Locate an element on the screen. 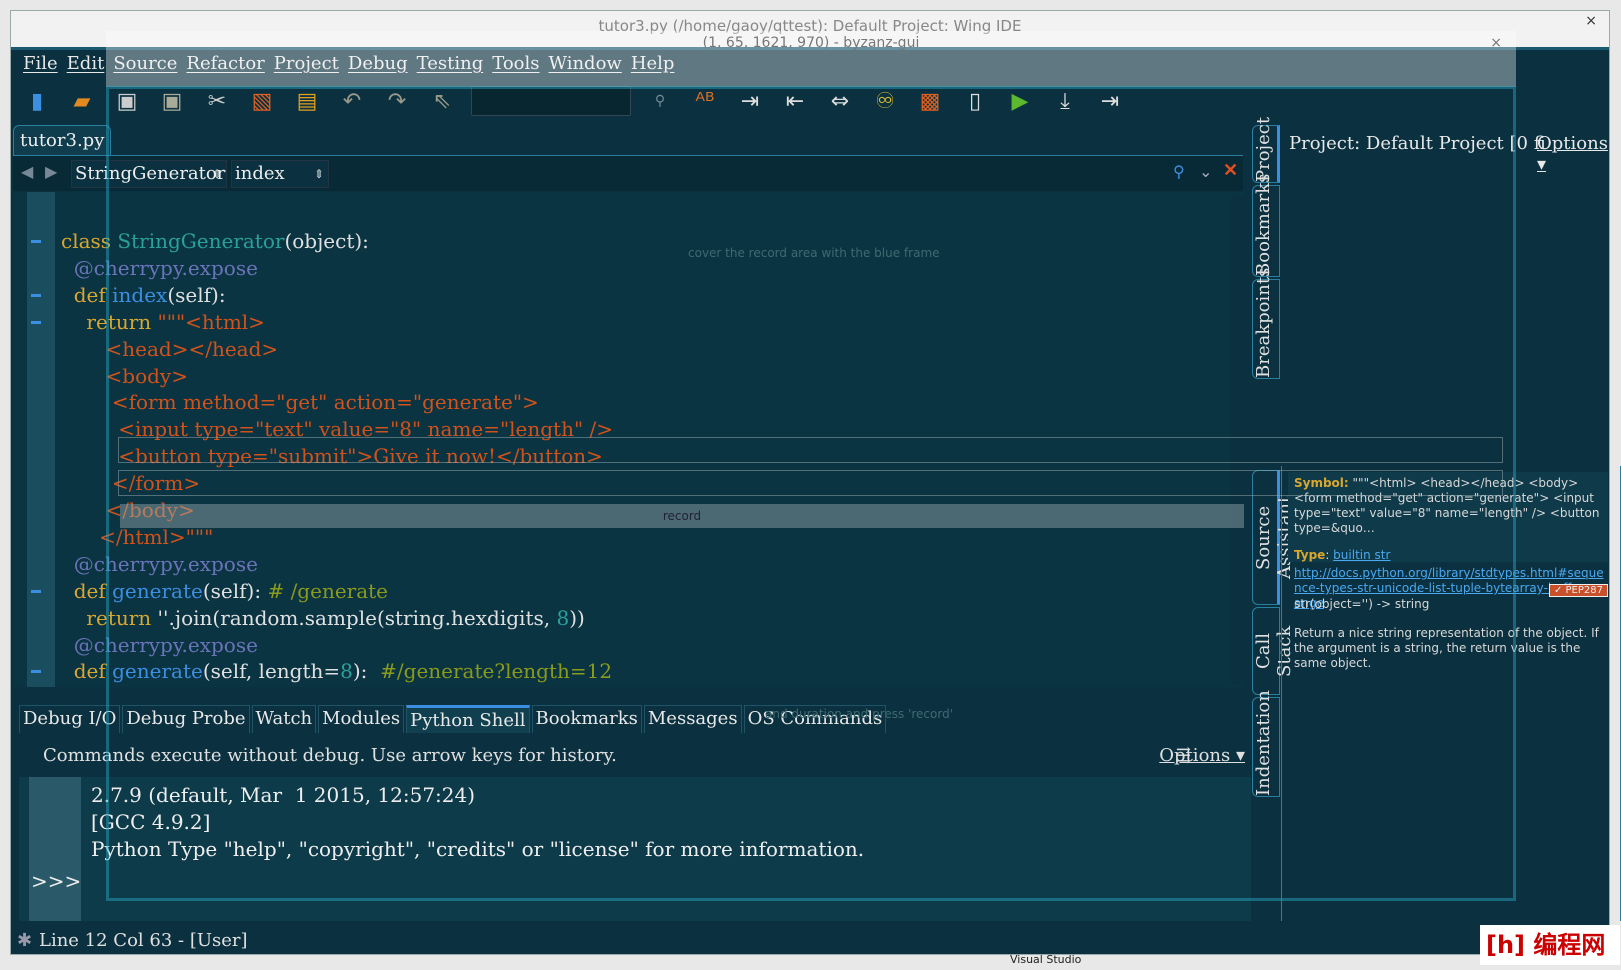  code-token: StringGenerator is located at coordinates (201, 241).